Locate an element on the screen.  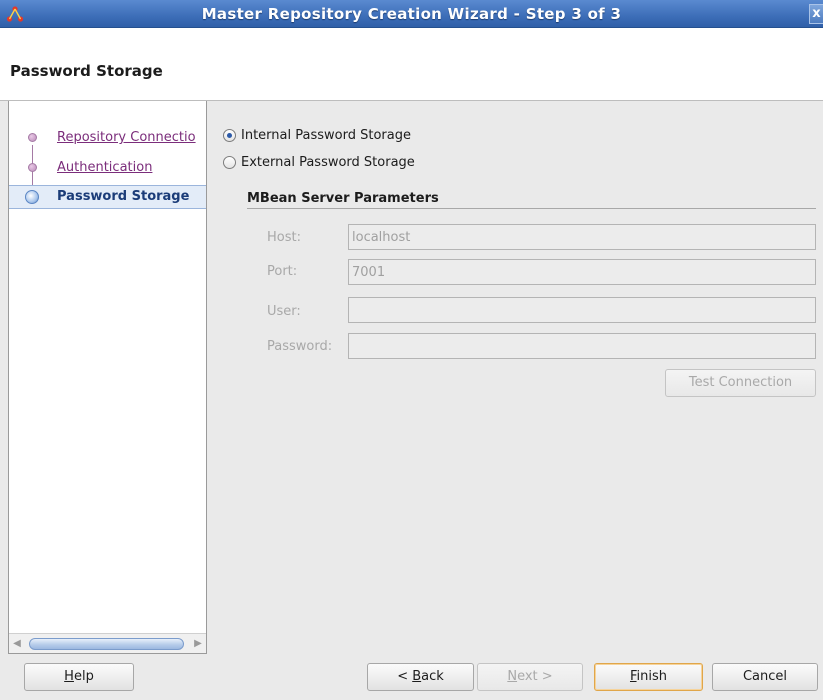
mbean-section-title: MBean Server Parameters is located at coordinates (343, 198).